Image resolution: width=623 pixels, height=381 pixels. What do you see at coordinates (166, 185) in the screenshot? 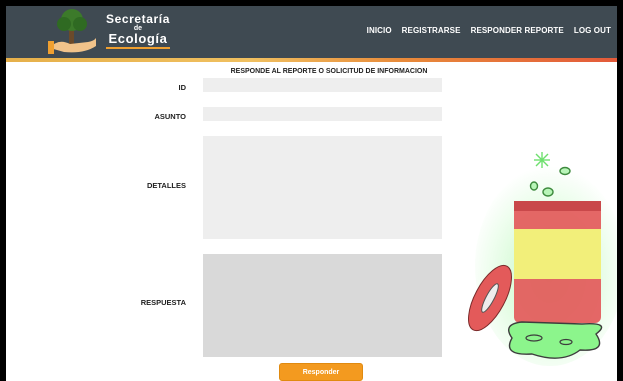
I see `detalles-label: DETALLES` at bounding box center [166, 185].